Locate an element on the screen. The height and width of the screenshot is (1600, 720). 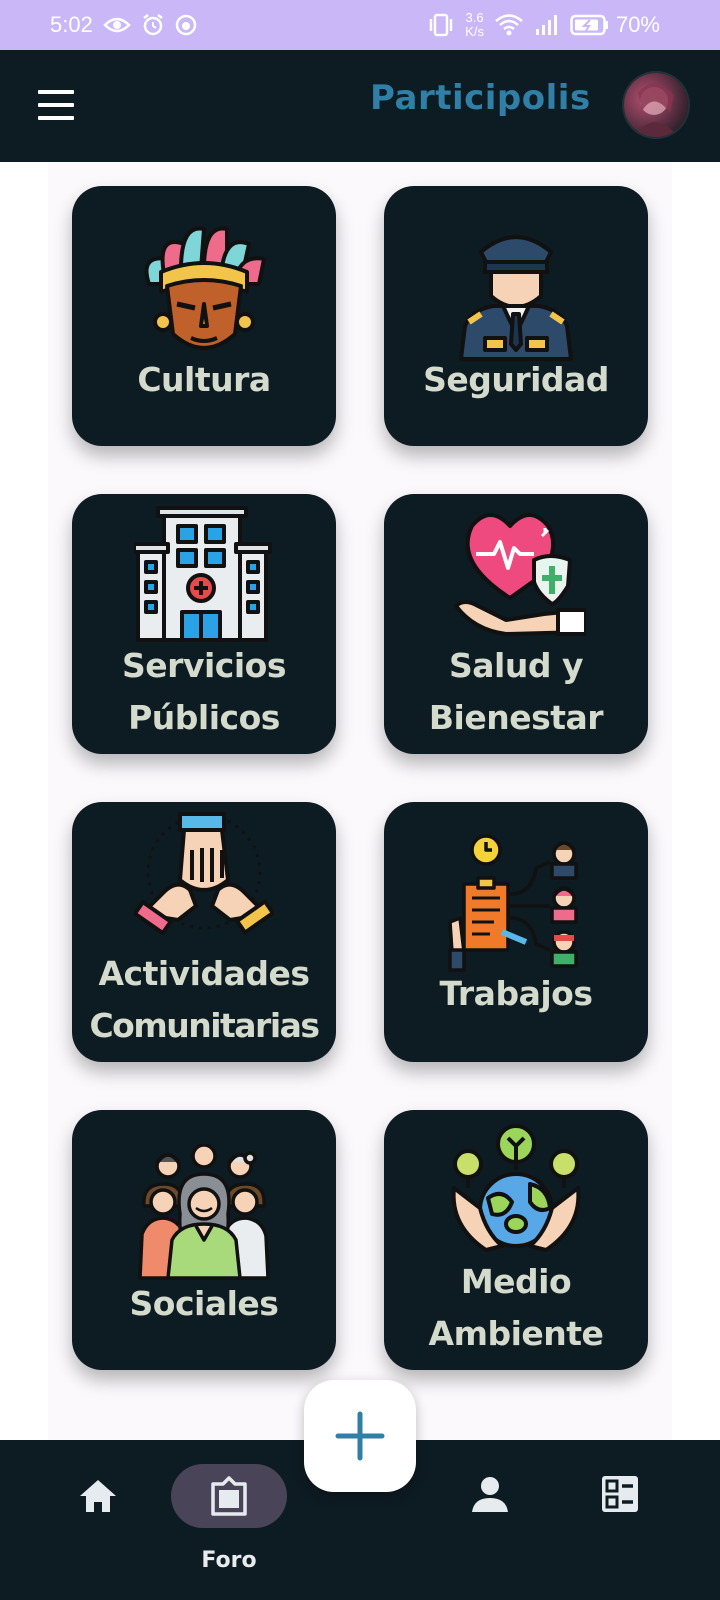
category-card-trabajos: Trabajos is located at coordinates (516, 932).